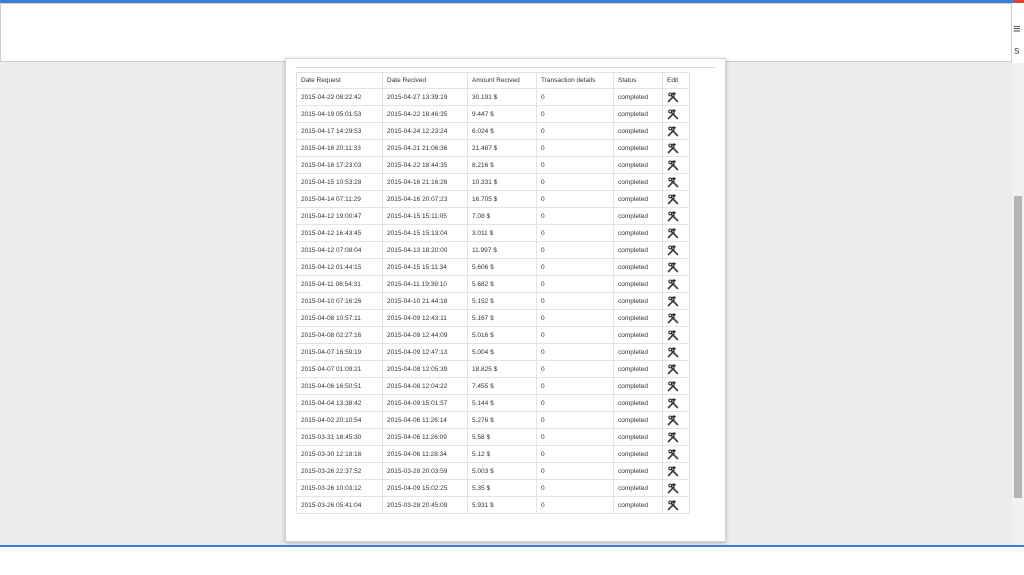 The height and width of the screenshot is (575, 1024). Describe the element at coordinates (502, 233) in the screenshot. I see `amount-cell: 3.011 $` at that location.